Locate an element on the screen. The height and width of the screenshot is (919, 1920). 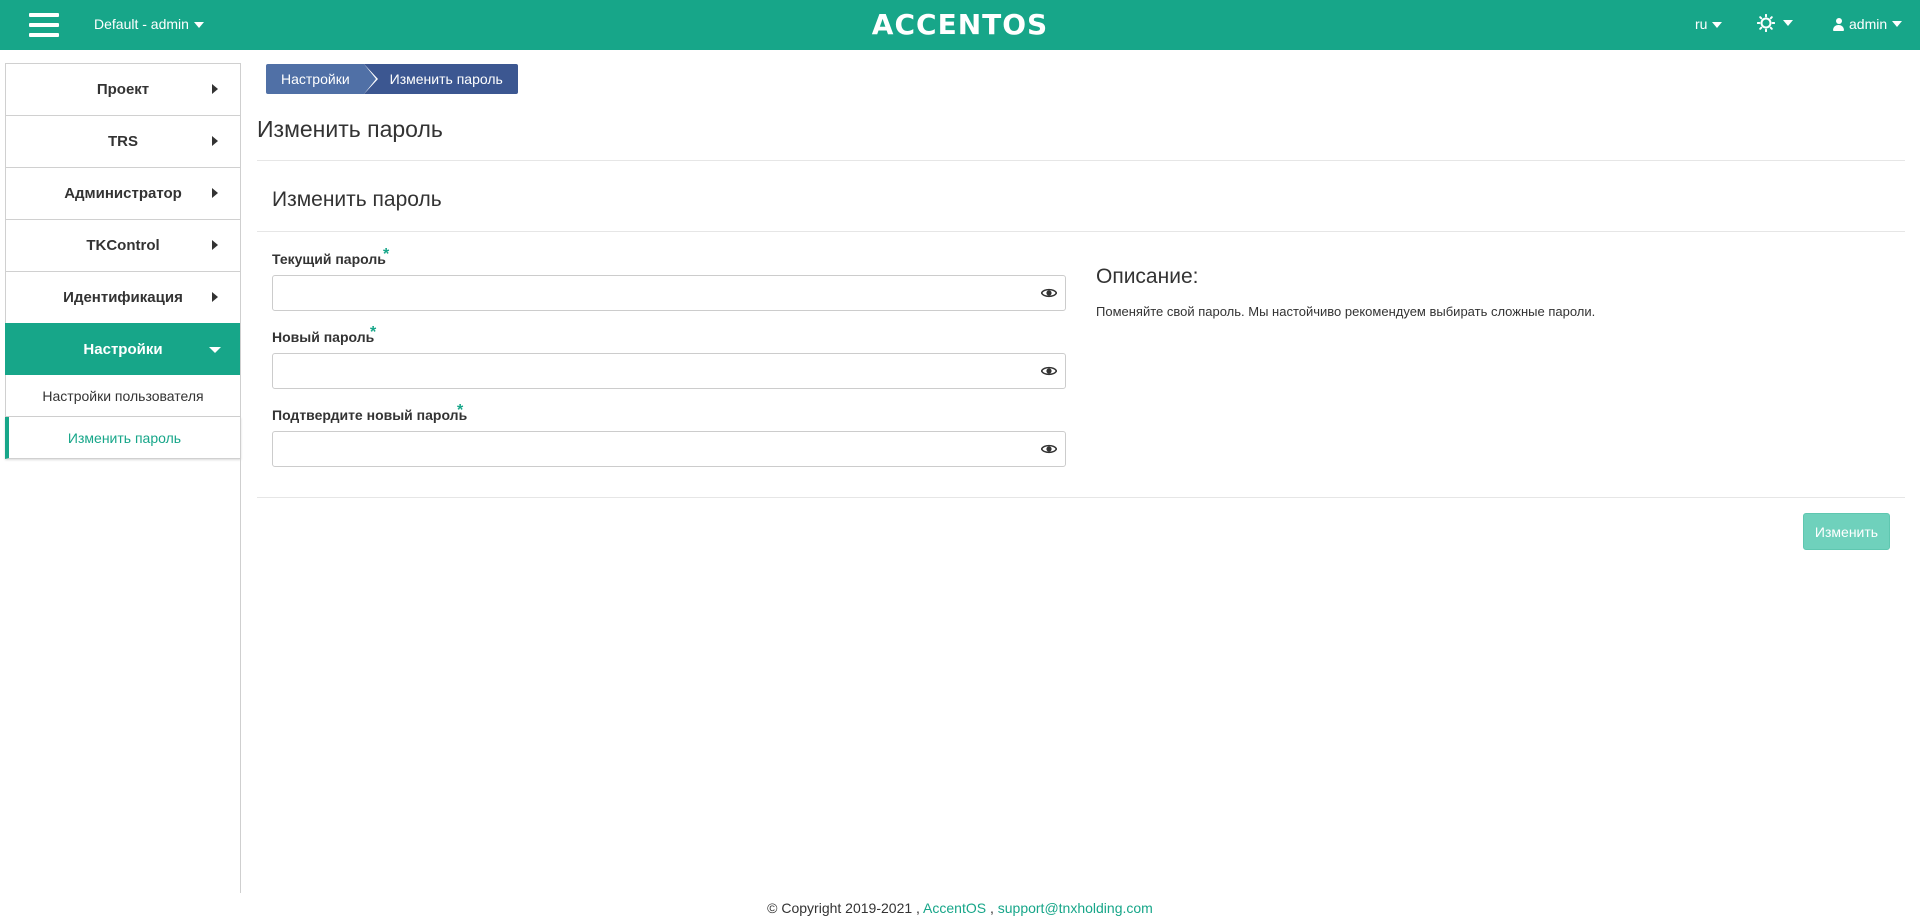
sidebar-item-settings: Настройки is located at coordinates (123, 349).